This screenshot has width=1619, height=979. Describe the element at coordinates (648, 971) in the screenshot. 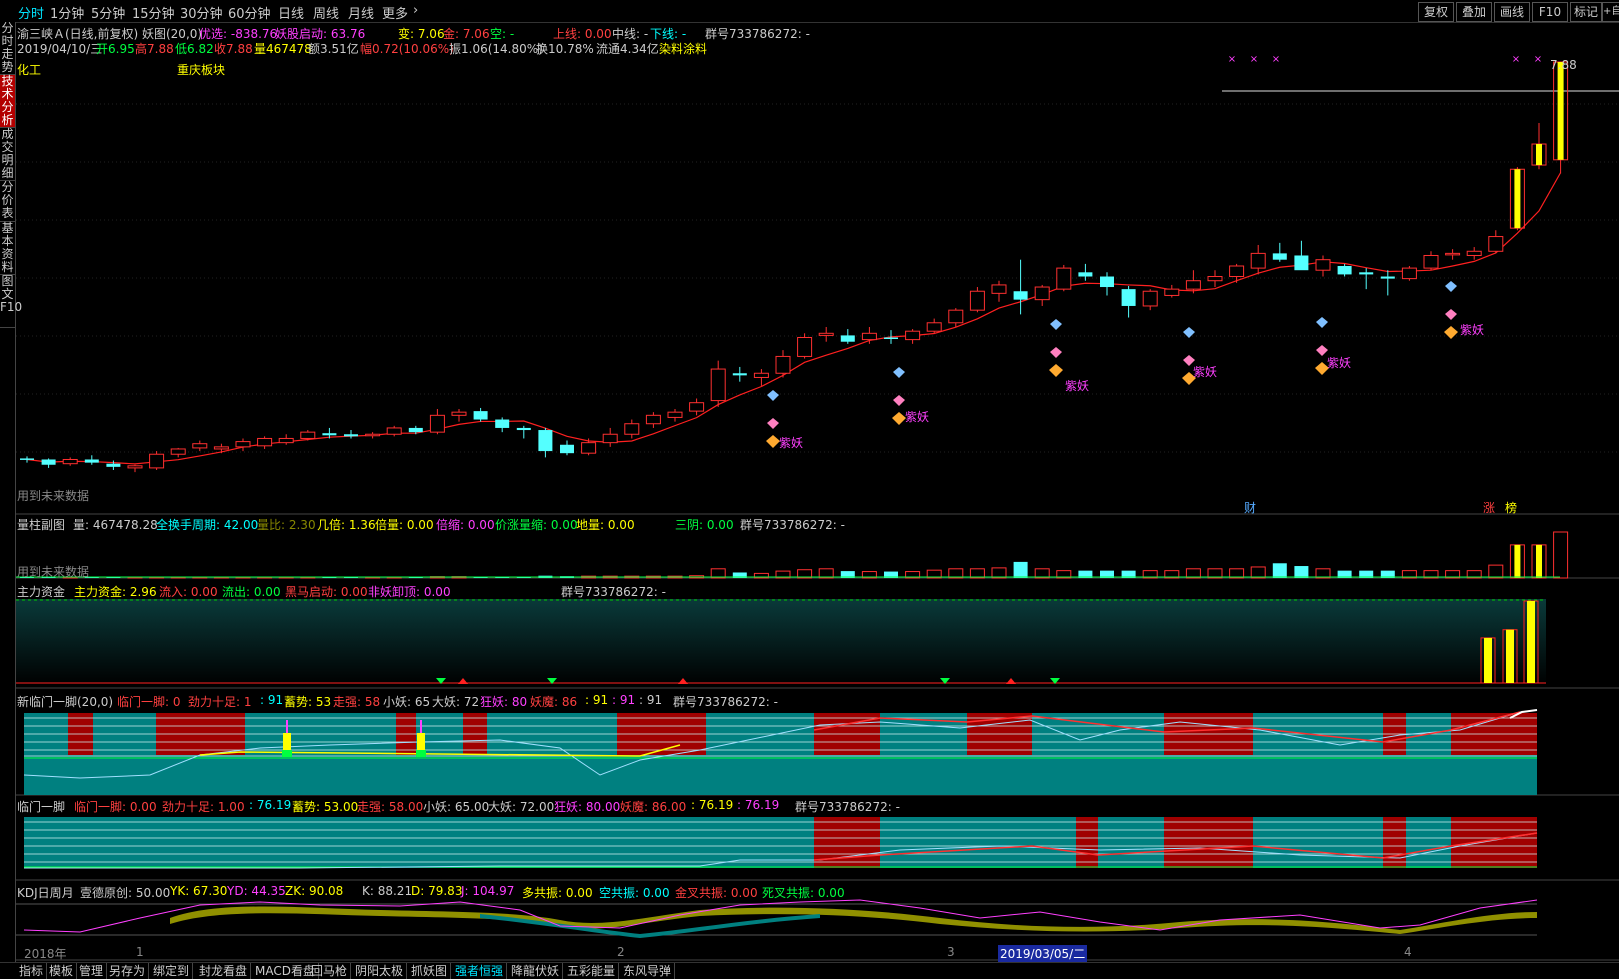

I see `tab-dongfeng: 东风导弹` at that location.